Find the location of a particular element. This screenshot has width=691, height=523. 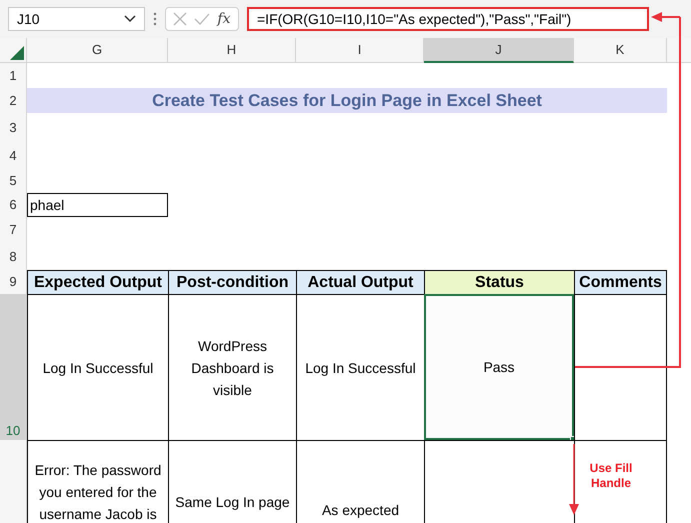

row-header: 3 is located at coordinates (13, 128).